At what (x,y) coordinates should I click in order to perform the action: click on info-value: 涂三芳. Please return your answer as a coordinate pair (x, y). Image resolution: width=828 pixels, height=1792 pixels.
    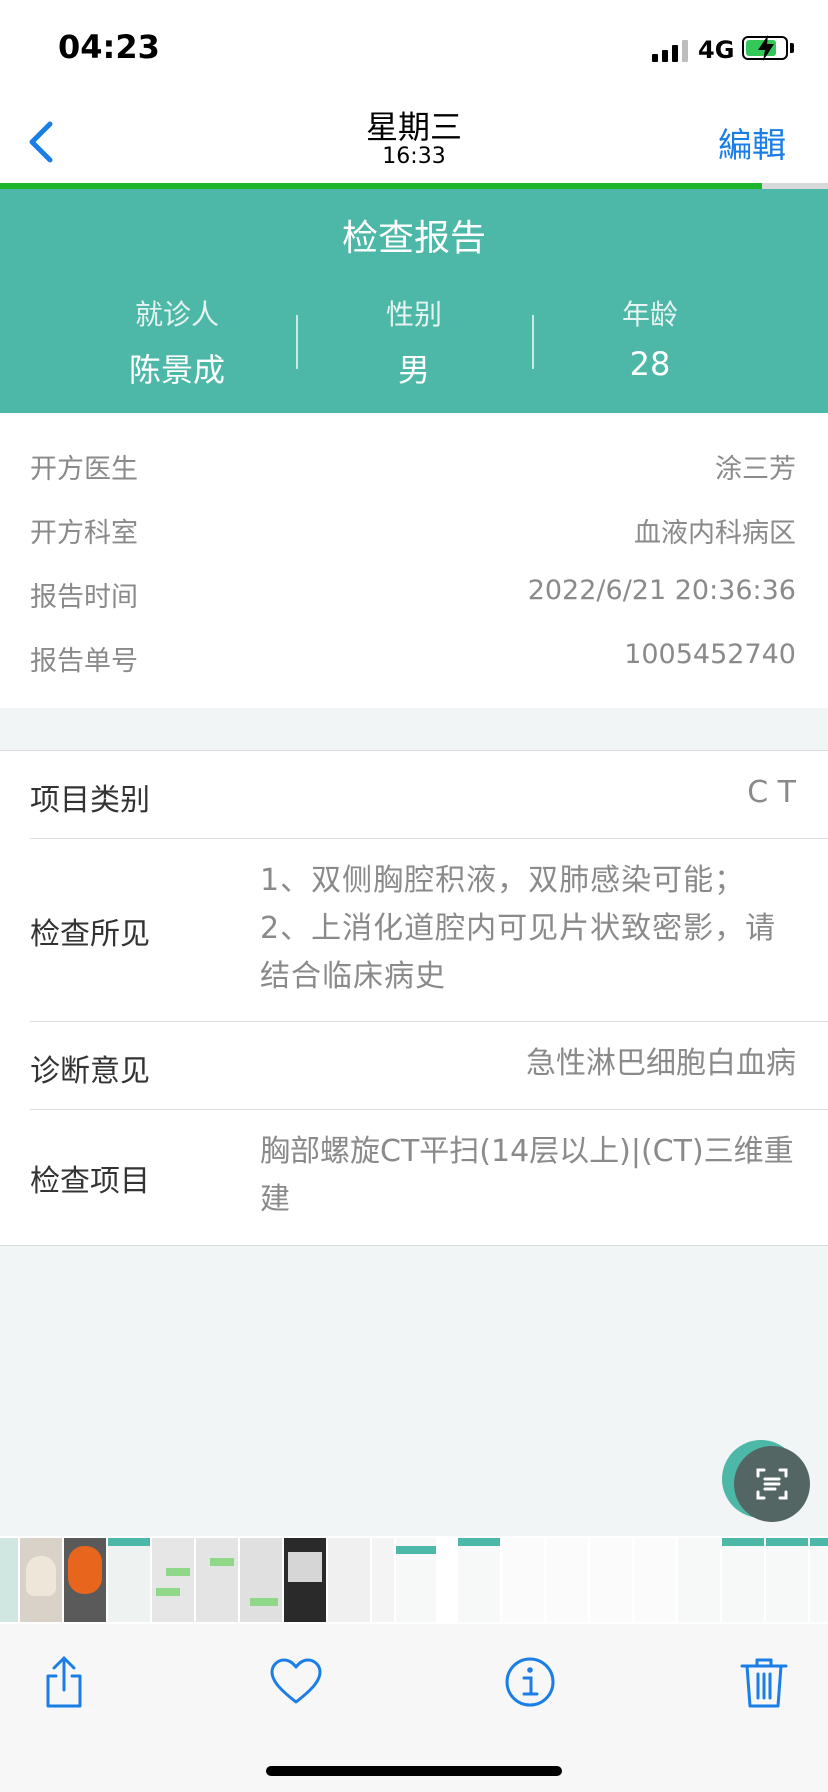
    Looking at the image, I should click on (755, 469).